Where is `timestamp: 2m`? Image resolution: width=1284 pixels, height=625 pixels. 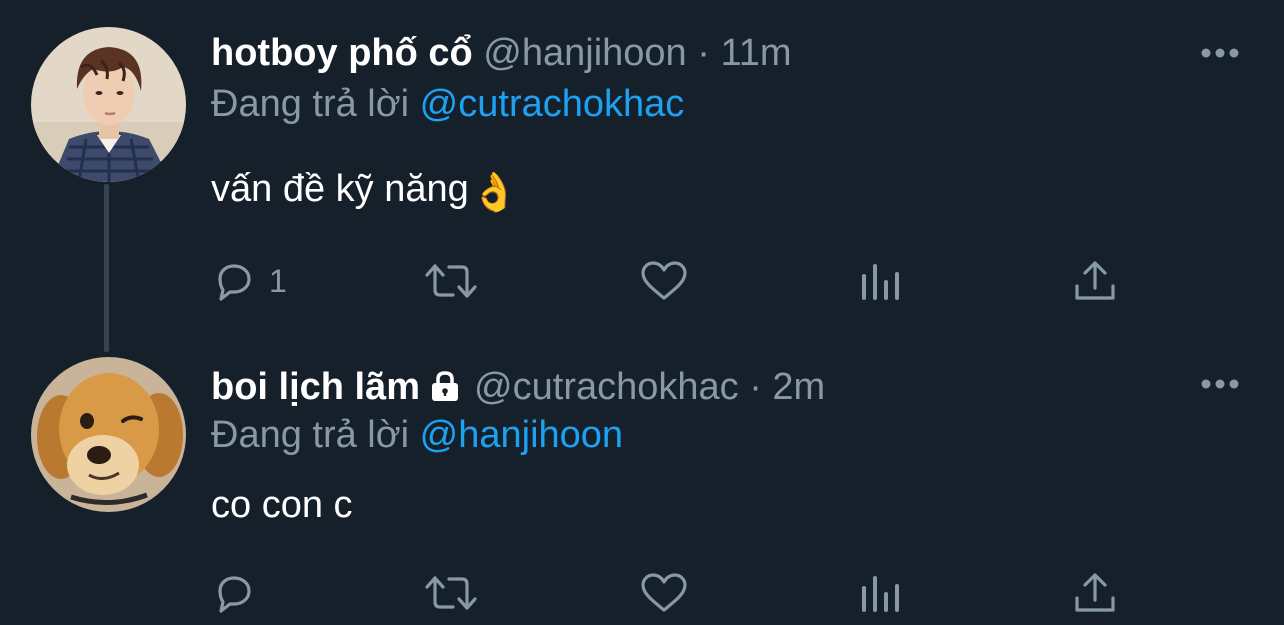
timestamp: 2m is located at coordinates (798, 387).